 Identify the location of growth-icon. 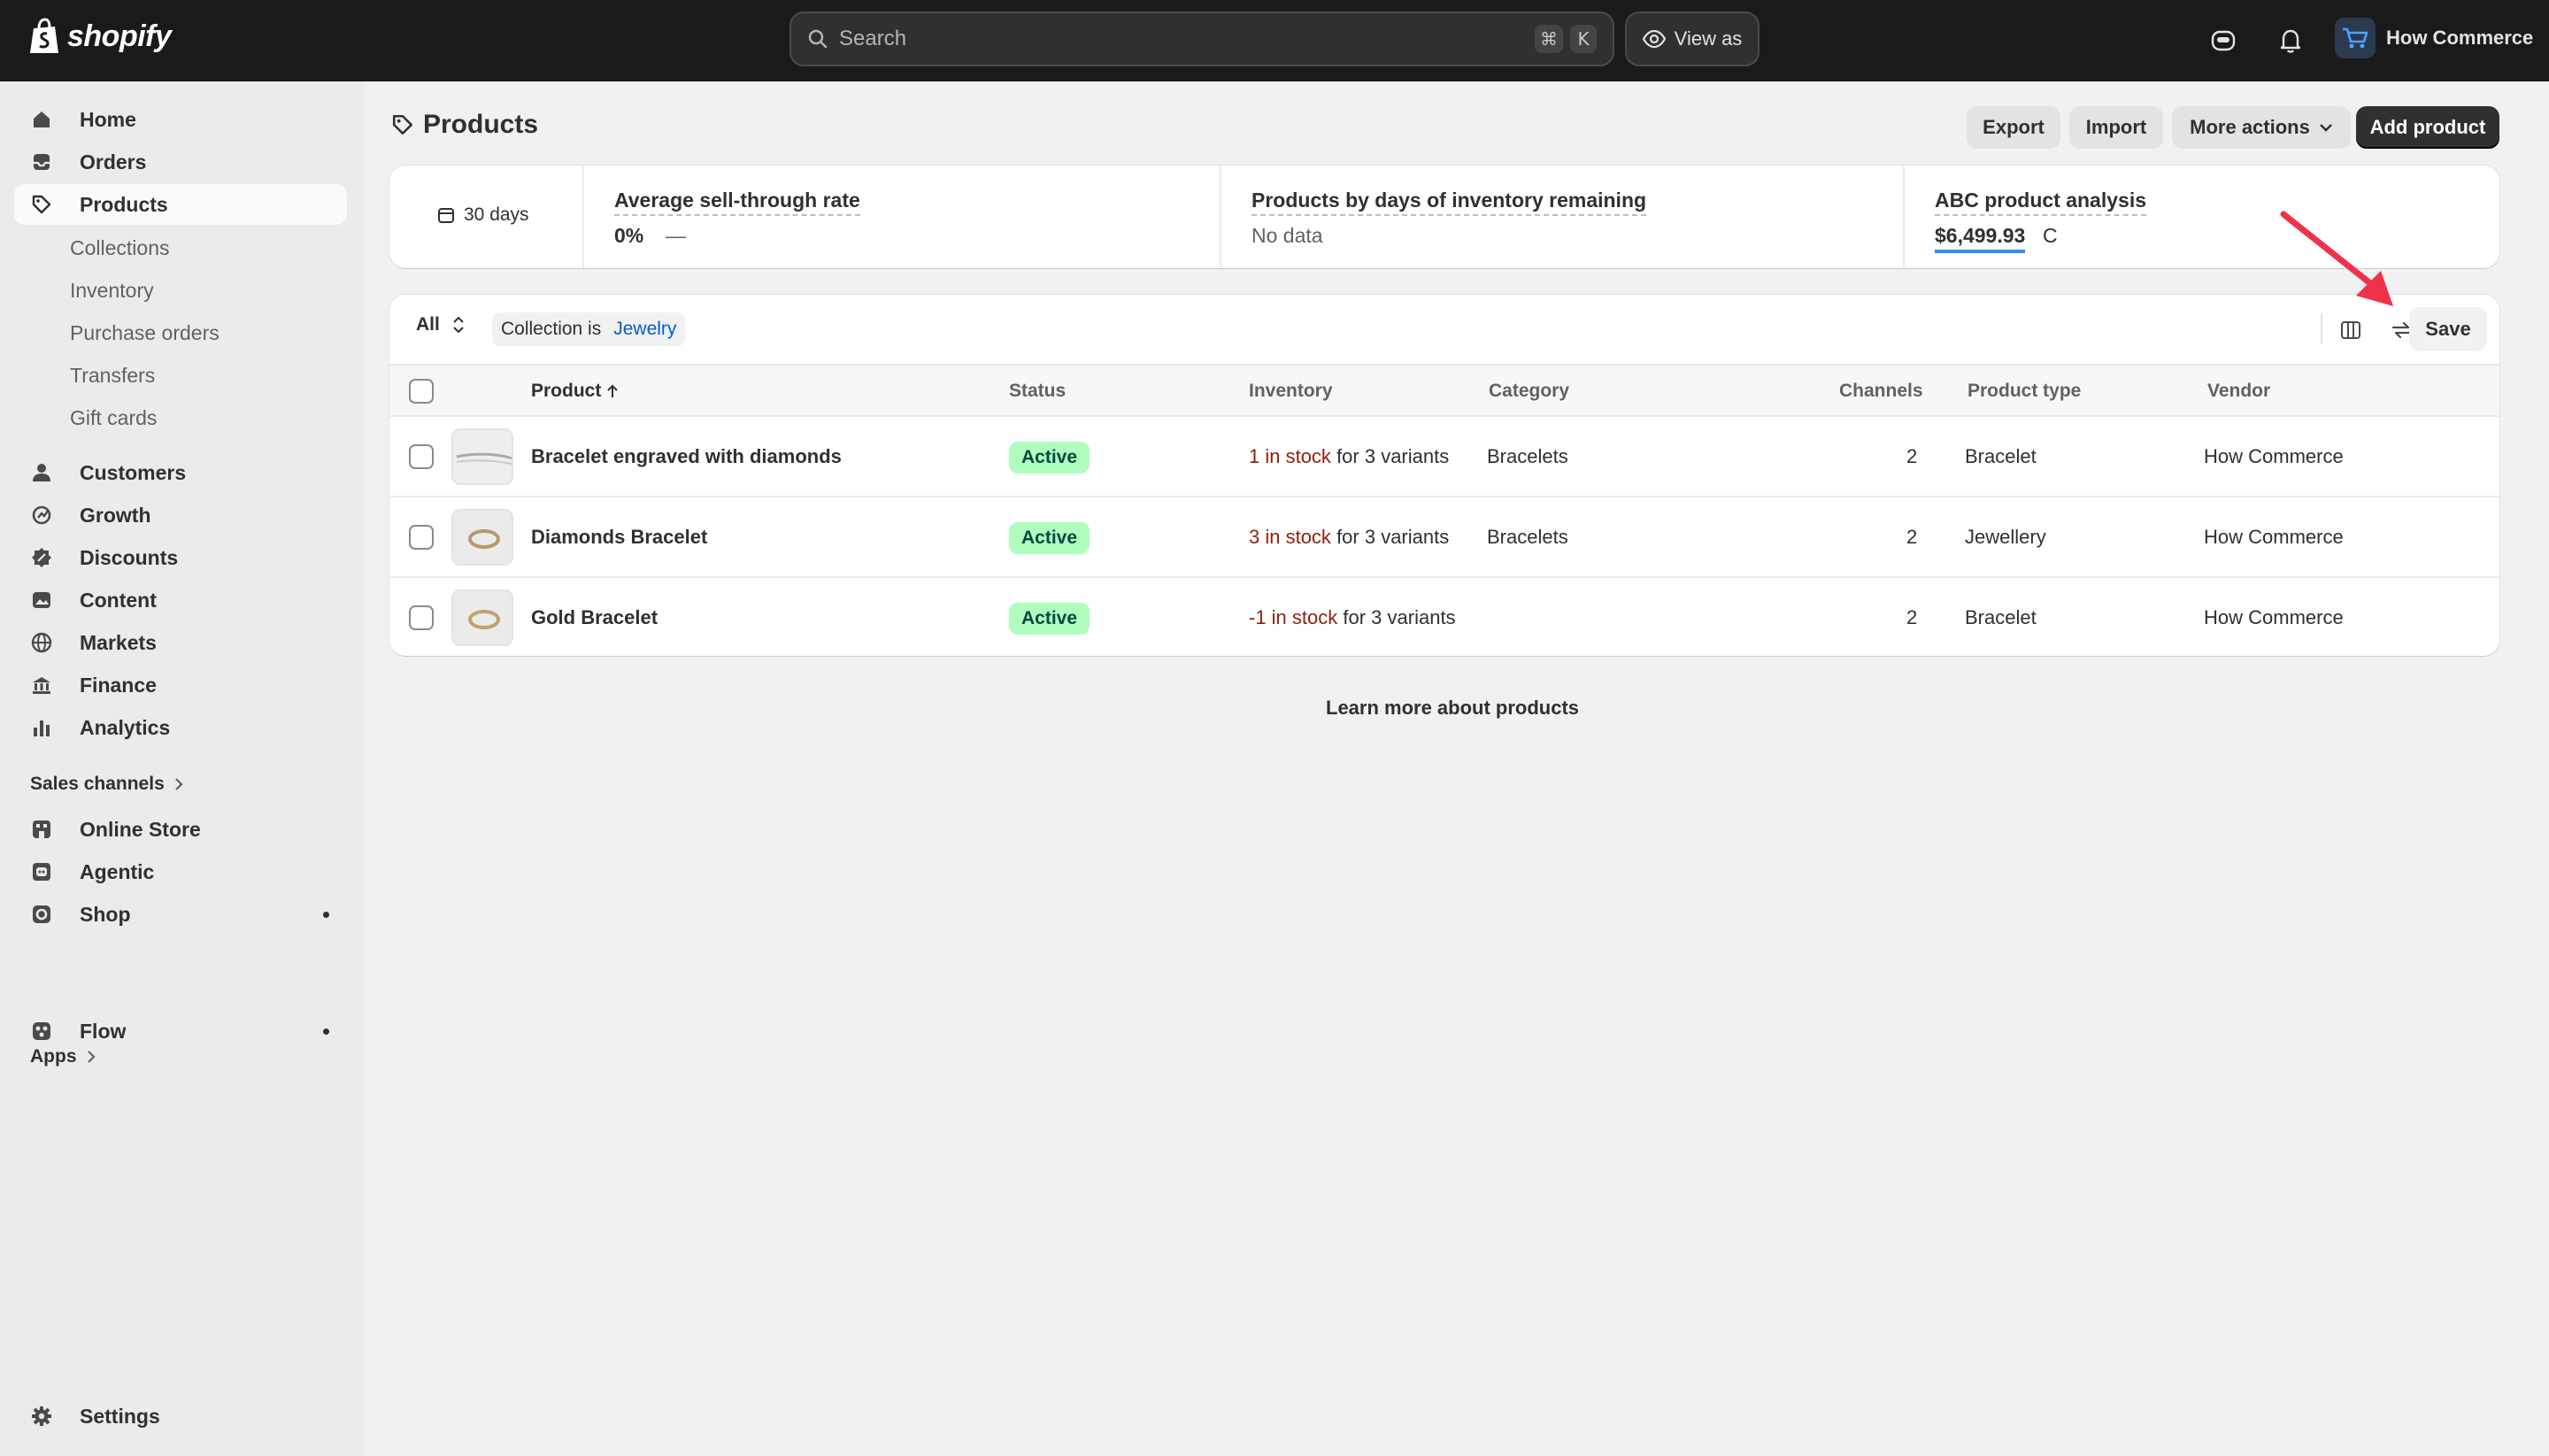
(42, 515).